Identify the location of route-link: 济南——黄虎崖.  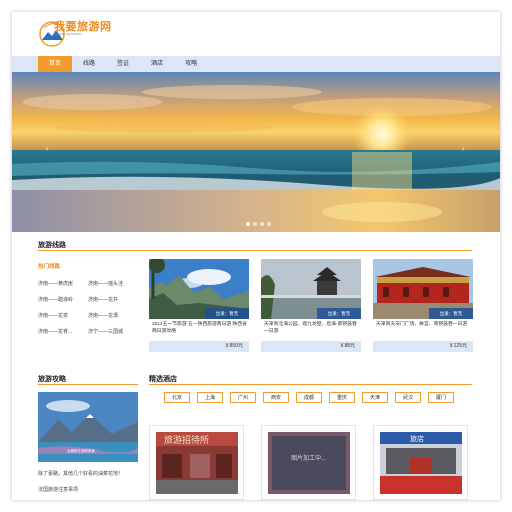
(55, 283).